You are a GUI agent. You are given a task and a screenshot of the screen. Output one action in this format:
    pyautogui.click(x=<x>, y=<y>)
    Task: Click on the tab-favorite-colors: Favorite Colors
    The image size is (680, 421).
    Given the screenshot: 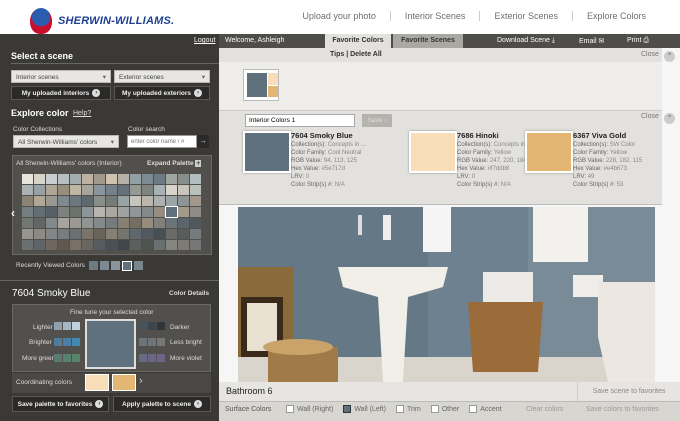 What is the action you would take?
    pyautogui.click(x=358, y=41)
    